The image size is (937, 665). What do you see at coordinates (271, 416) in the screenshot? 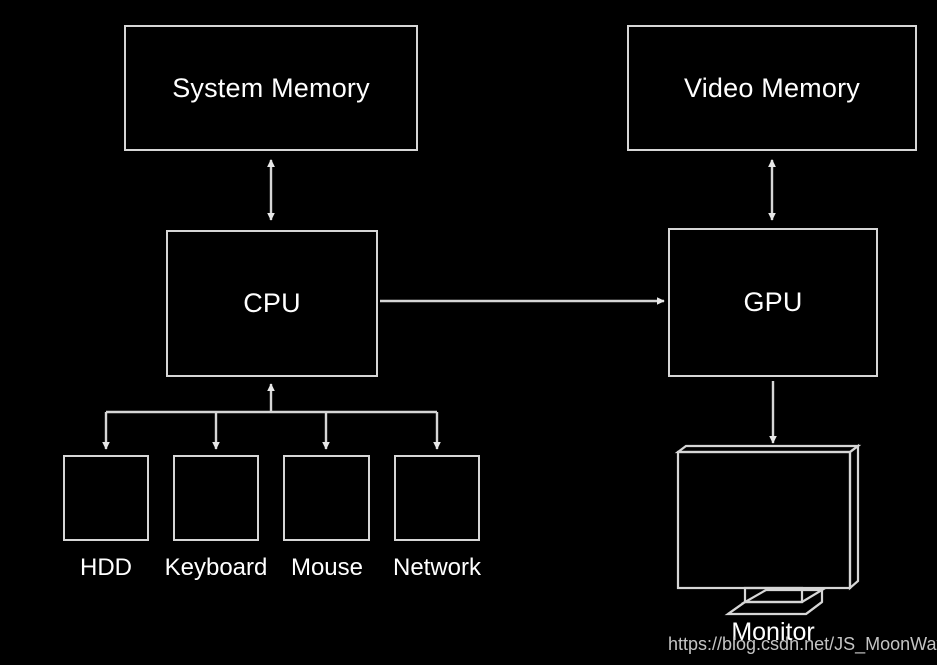
I see `peripheral-bus-tree` at bounding box center [271, 416].